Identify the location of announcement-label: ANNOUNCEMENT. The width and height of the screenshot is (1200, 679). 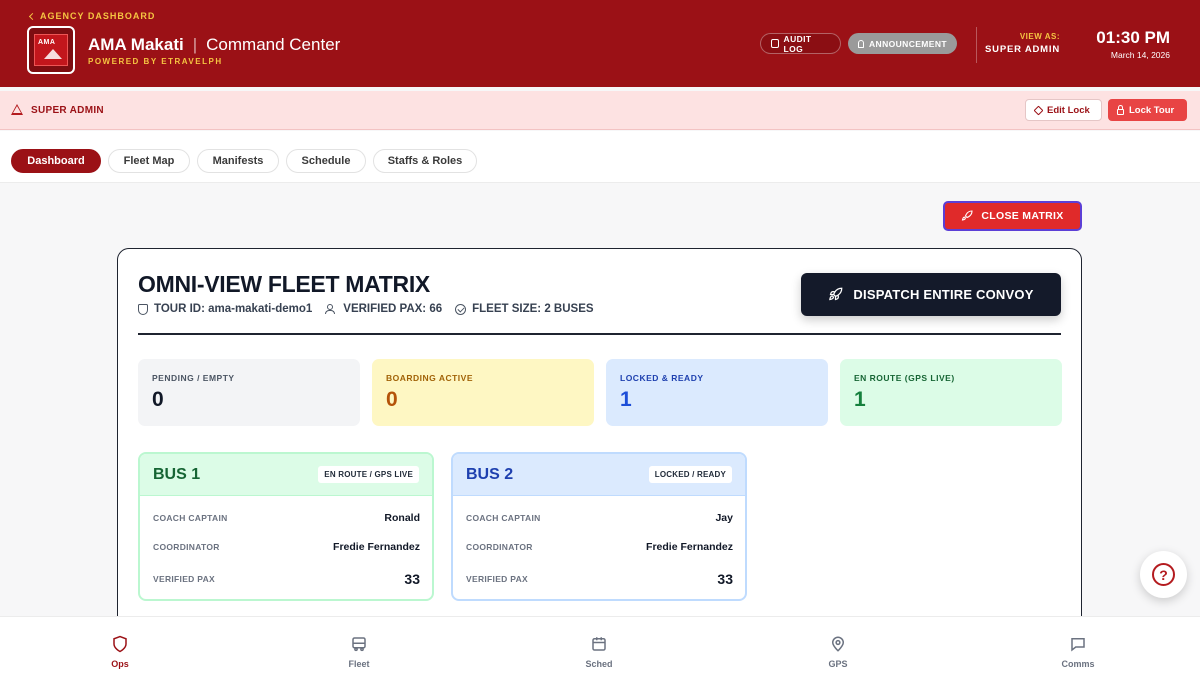
(908, 43).